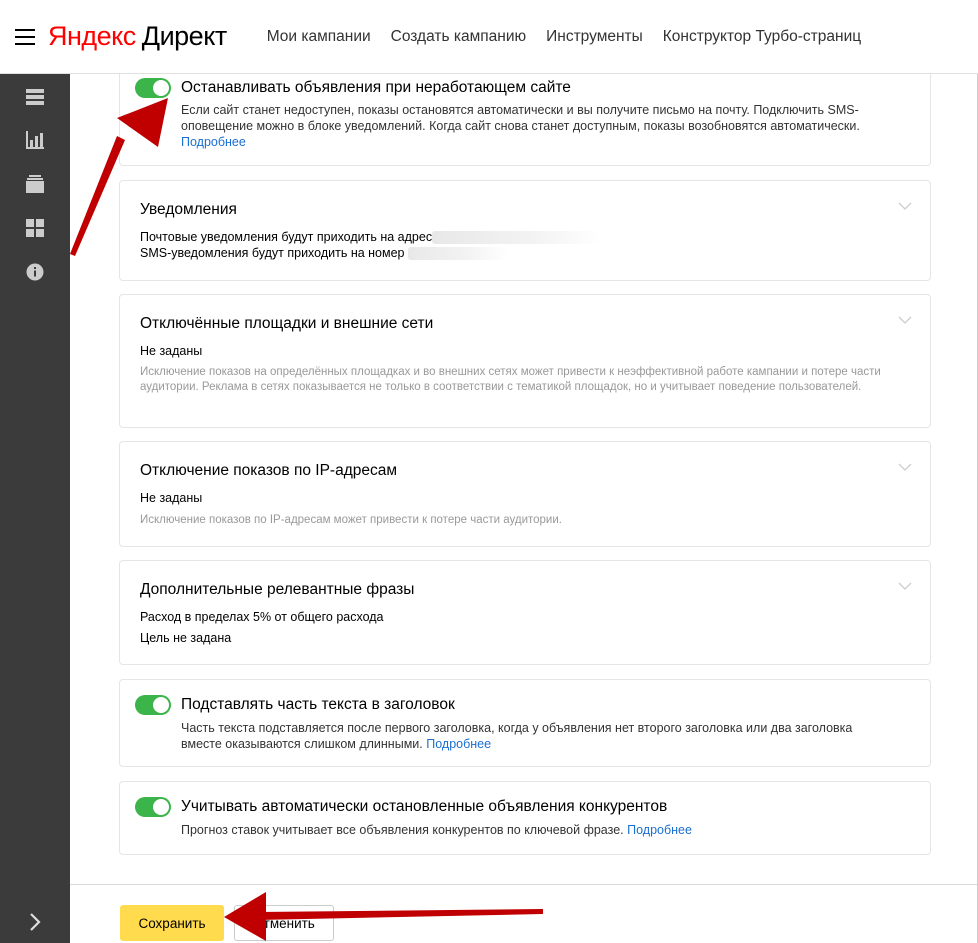  What do you see at coordinates (137, 36) in the screenshot?
I see `logo: Яндекс Директ` at bounding box center [137, 36].